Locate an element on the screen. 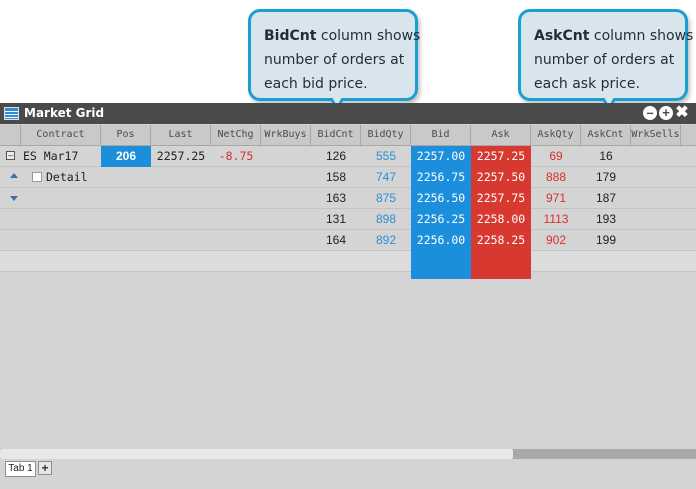  minimize-button: – is located at coordinates (650, 113).